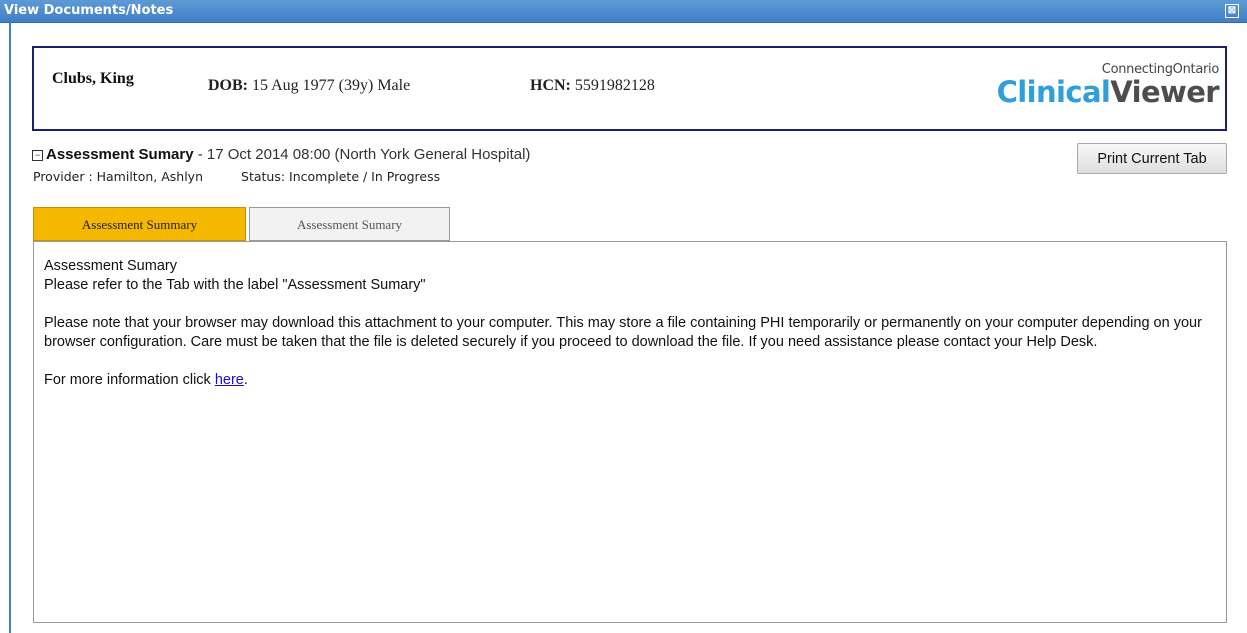 Image resolution: width=1247 pixels, height=633 pixels. I want to click on more-info-line: For more information click here., so click(630, 380).